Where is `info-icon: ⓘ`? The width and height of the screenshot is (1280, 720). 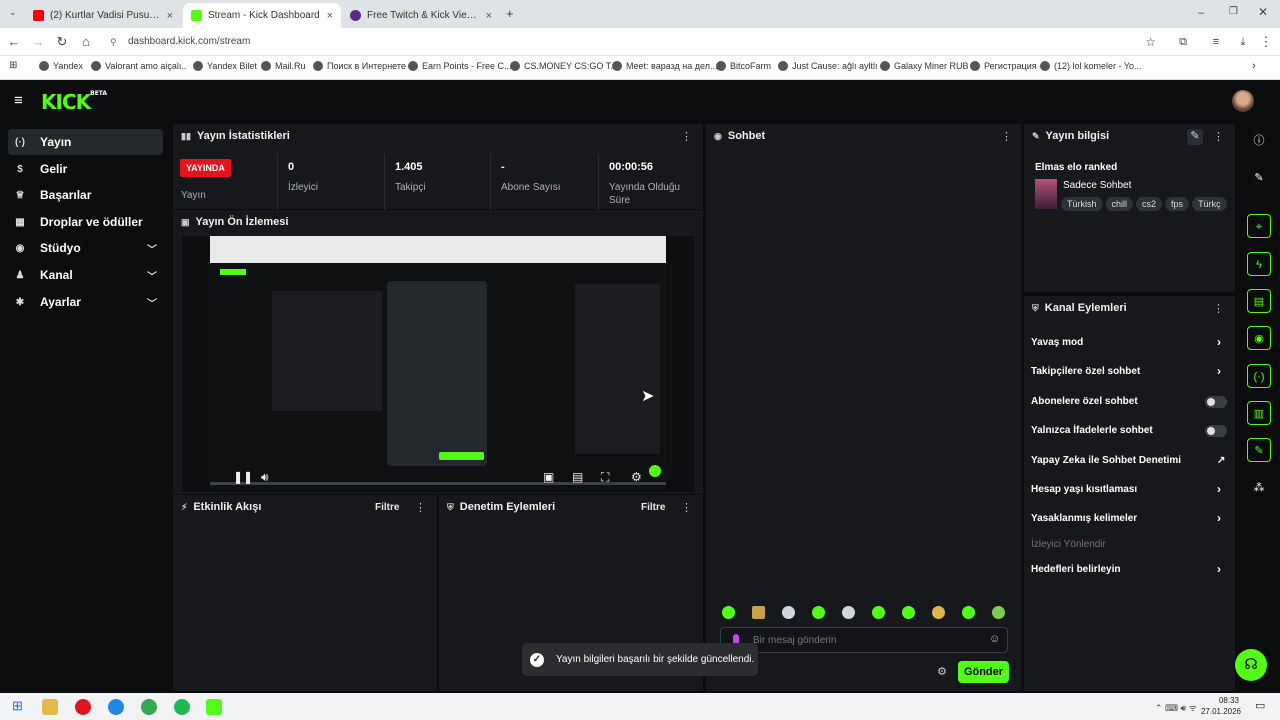
info-icon: ⓘ is located at coordinates (1259, 141).